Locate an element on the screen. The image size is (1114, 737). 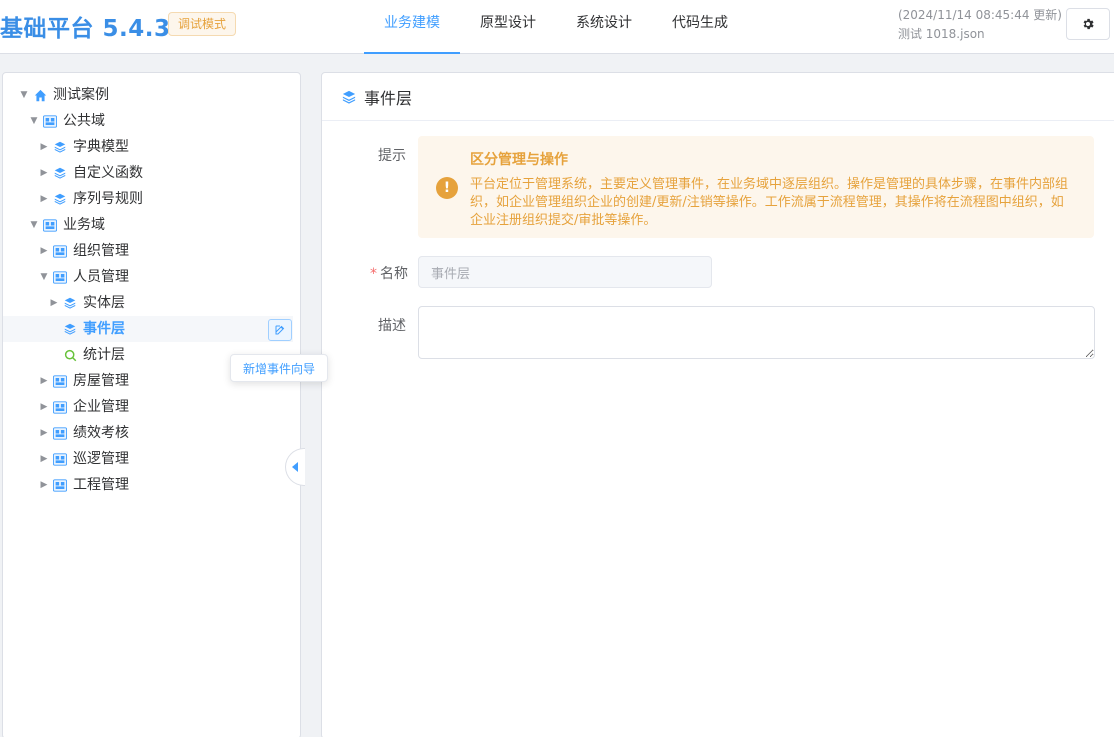
tab-system-design: 系统设计 is located at coordinates (604, 27).